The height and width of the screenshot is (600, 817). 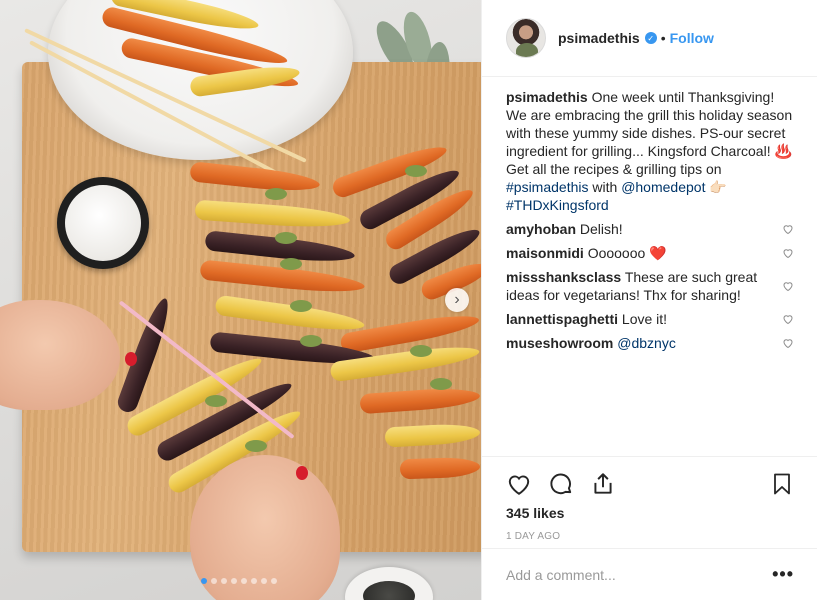 What do you see at coordinates (561, 484) in the screenshot?
I see `comment-icon` at bounding box center [561, 484].